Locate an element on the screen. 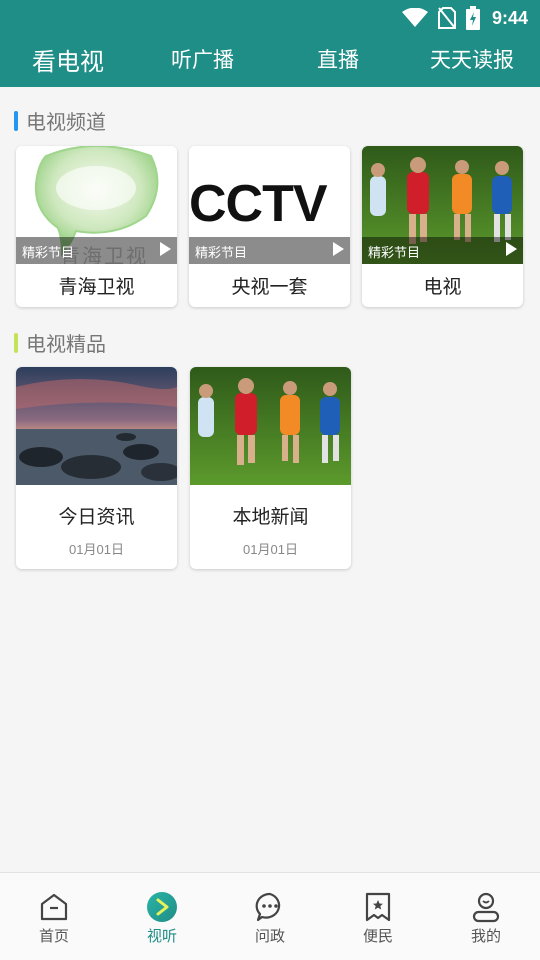 The image size is (540, 960). nav-item-home: 首页 is located at coordinates (54, 916).